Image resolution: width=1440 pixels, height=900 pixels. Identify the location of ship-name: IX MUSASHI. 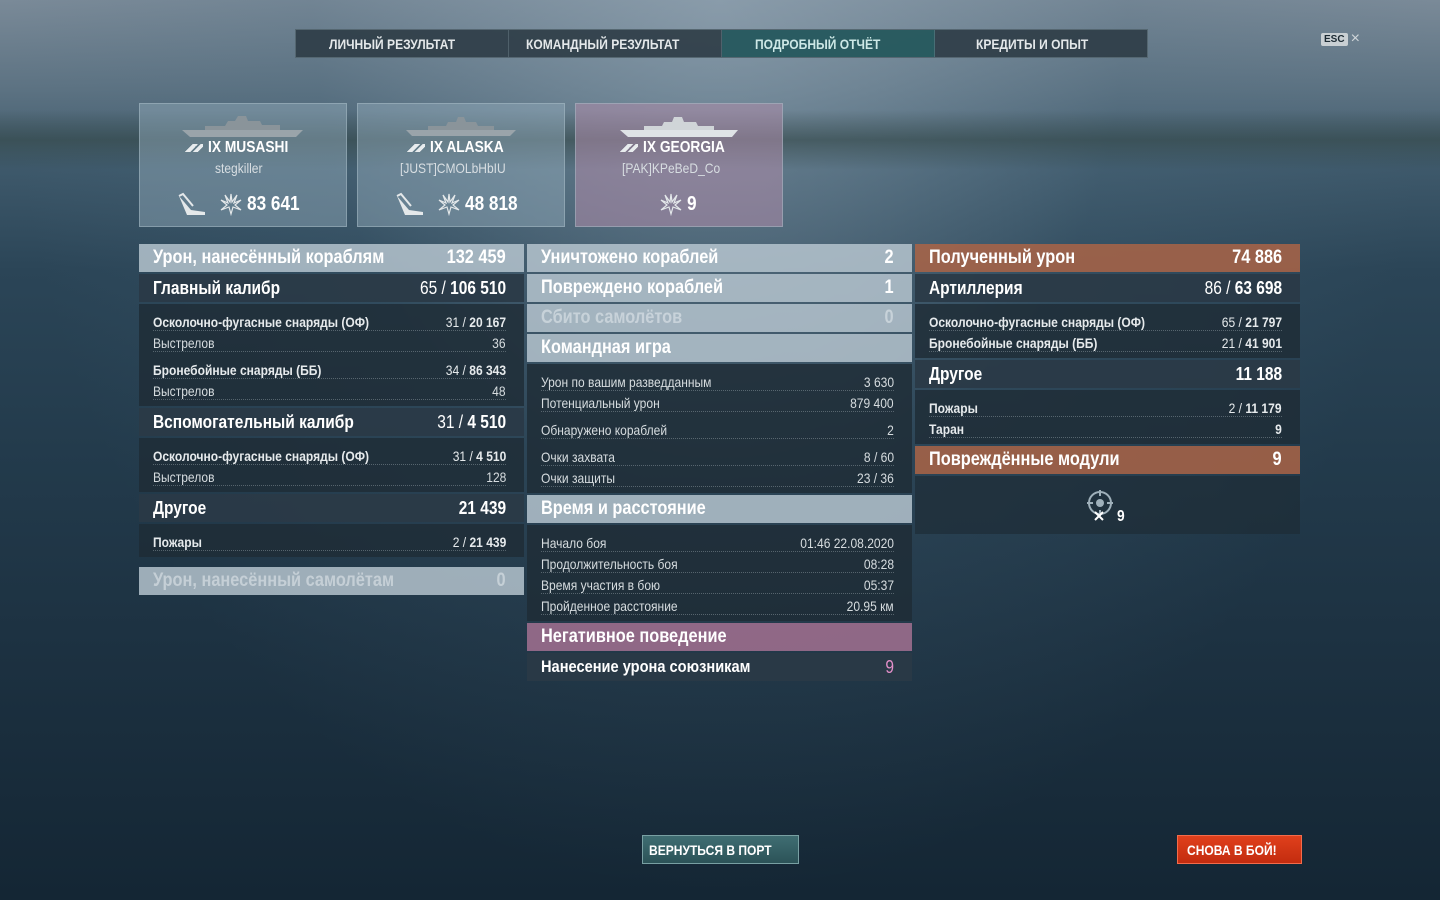
(243, 148).